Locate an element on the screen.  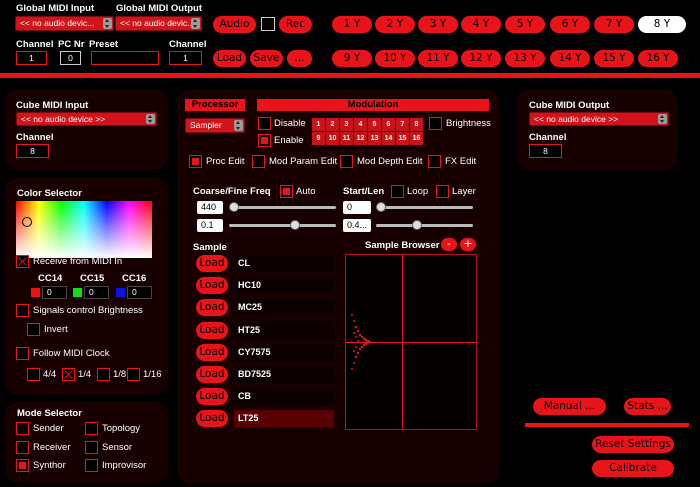
save-button: Save is located at coordinates (266, 58).